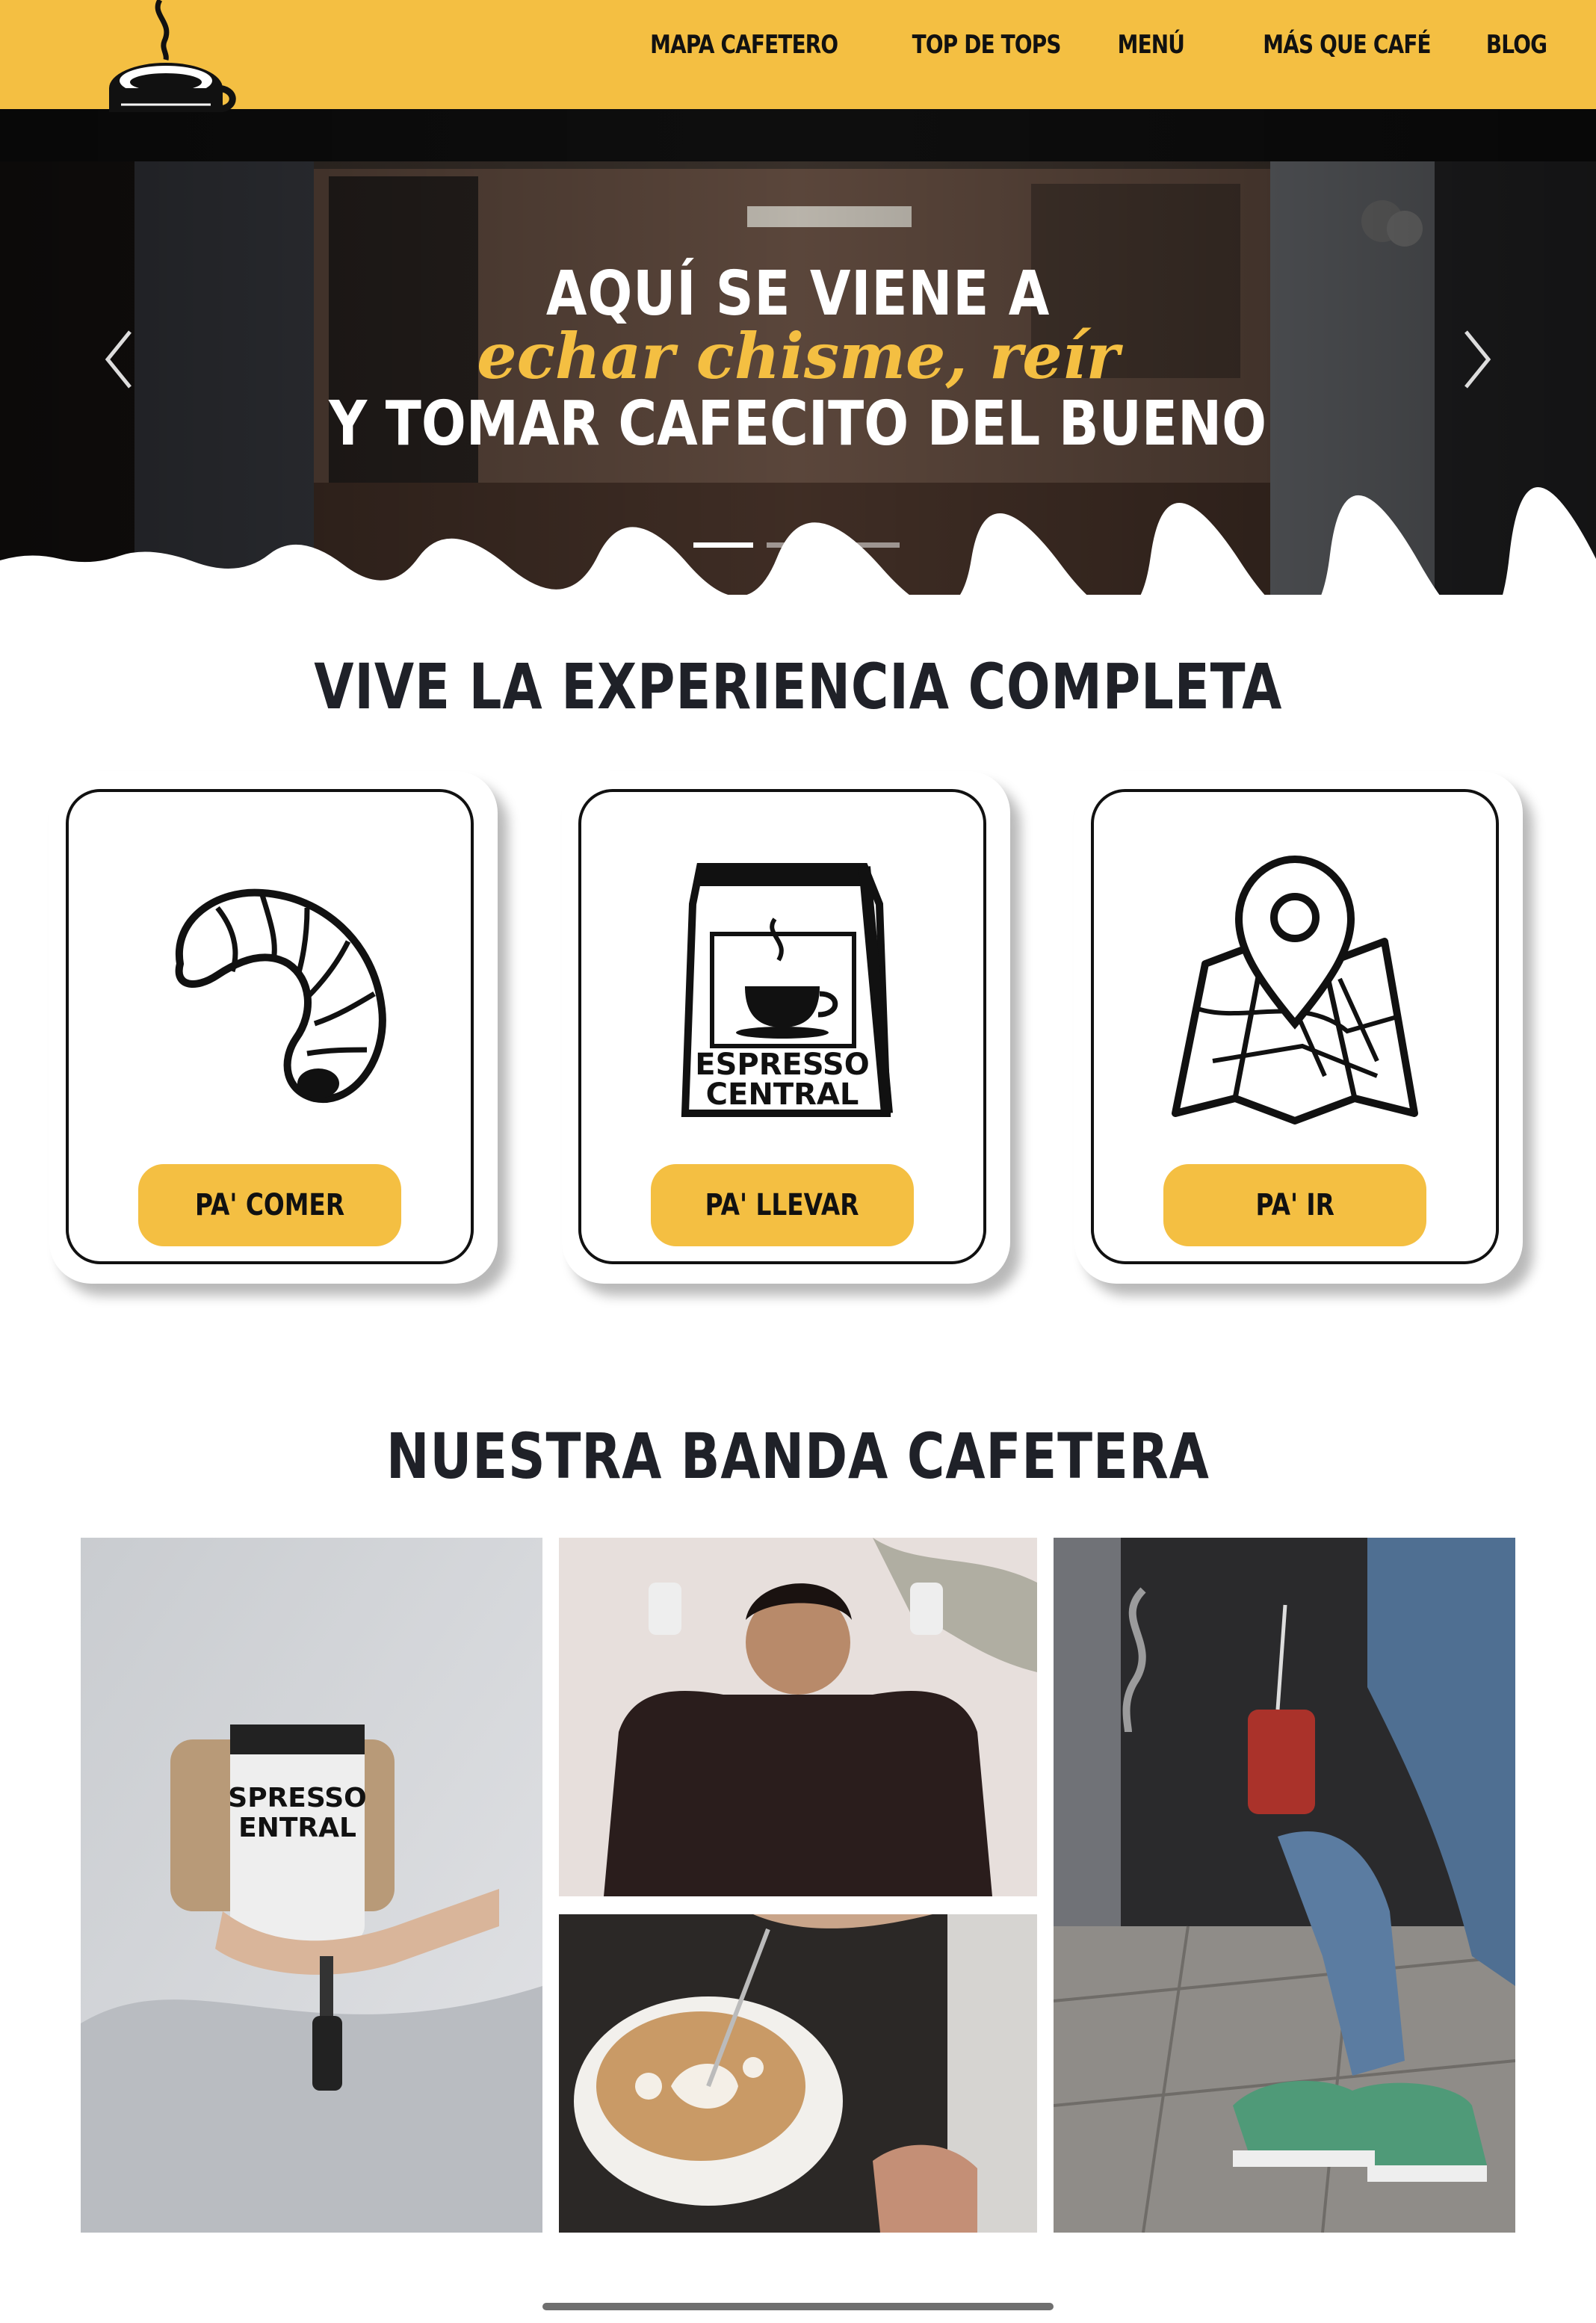  Describe the element at coordinates (798, 356) in the screenshot. I see `hero-line-2: echar chisme, reír` at that location.